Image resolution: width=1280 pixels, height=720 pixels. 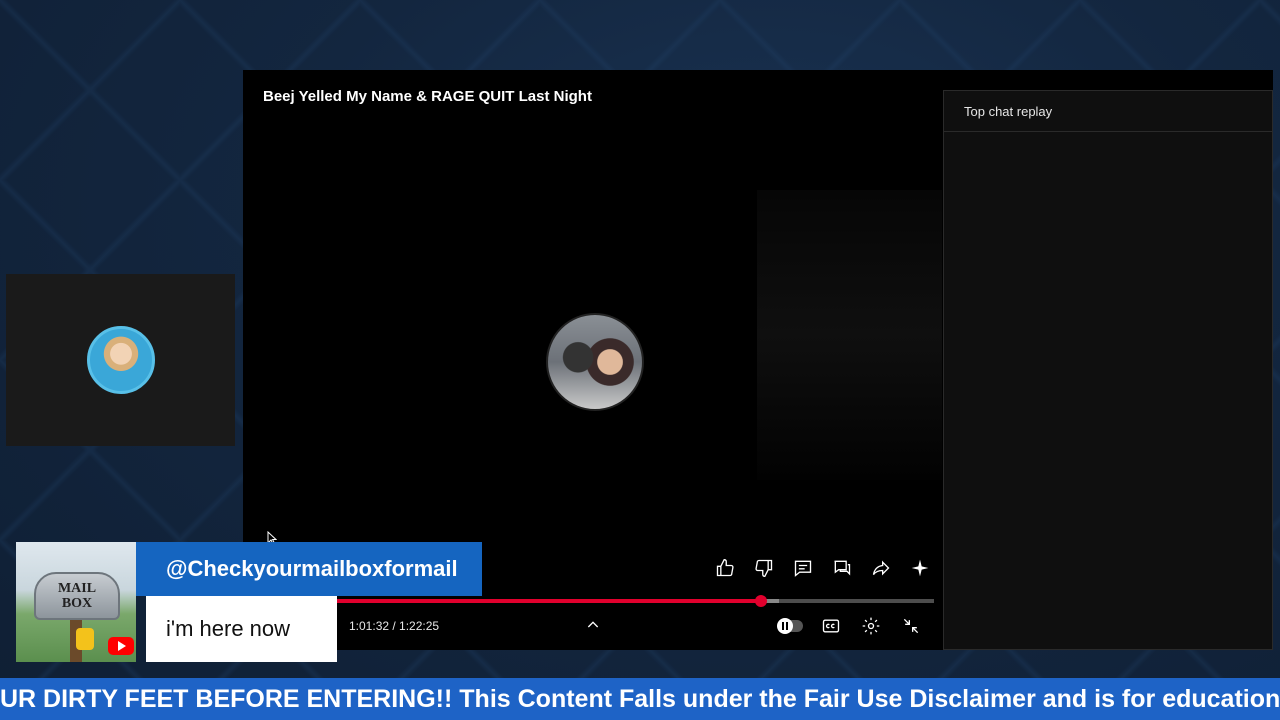 What do you see at coordinates (724, 568) in the screenshot?
I see `like-icon` at bounding box center [724, 568].